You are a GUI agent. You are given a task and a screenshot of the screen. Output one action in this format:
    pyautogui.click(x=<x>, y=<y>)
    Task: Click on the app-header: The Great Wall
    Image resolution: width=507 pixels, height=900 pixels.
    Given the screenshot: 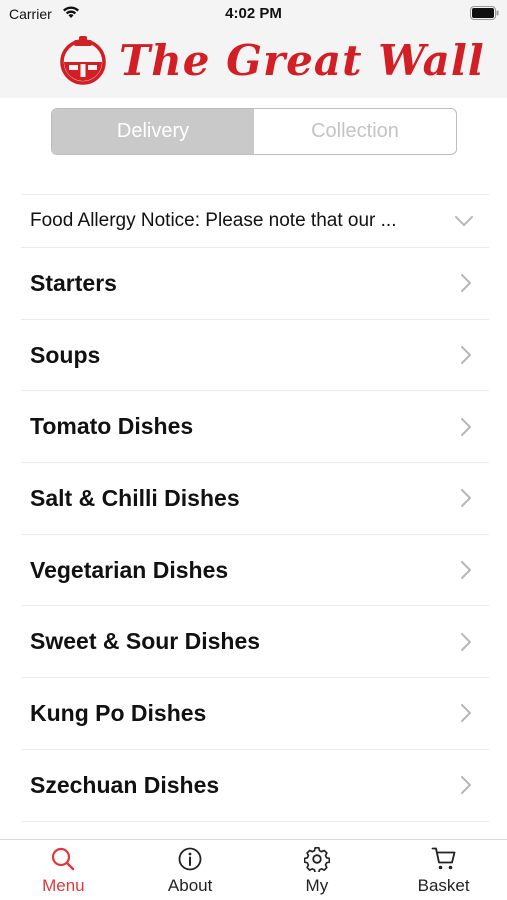 What is the action you would take?
    pyautogui.click(x=253, y=62)
    